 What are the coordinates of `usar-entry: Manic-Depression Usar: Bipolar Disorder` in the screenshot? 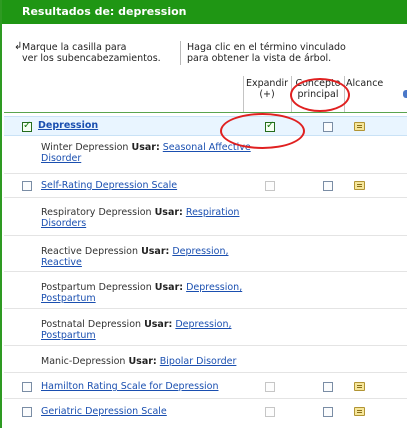 It's located at (161, 361).